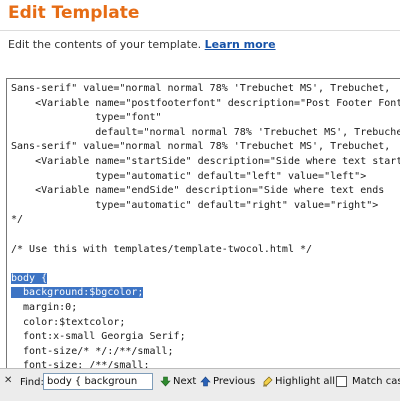 The image size is (400, 401). Describe the element at coordinates (92, 351) in the screenshot. I see `code-line-text: font-size/* */:/**/small;` at that location.